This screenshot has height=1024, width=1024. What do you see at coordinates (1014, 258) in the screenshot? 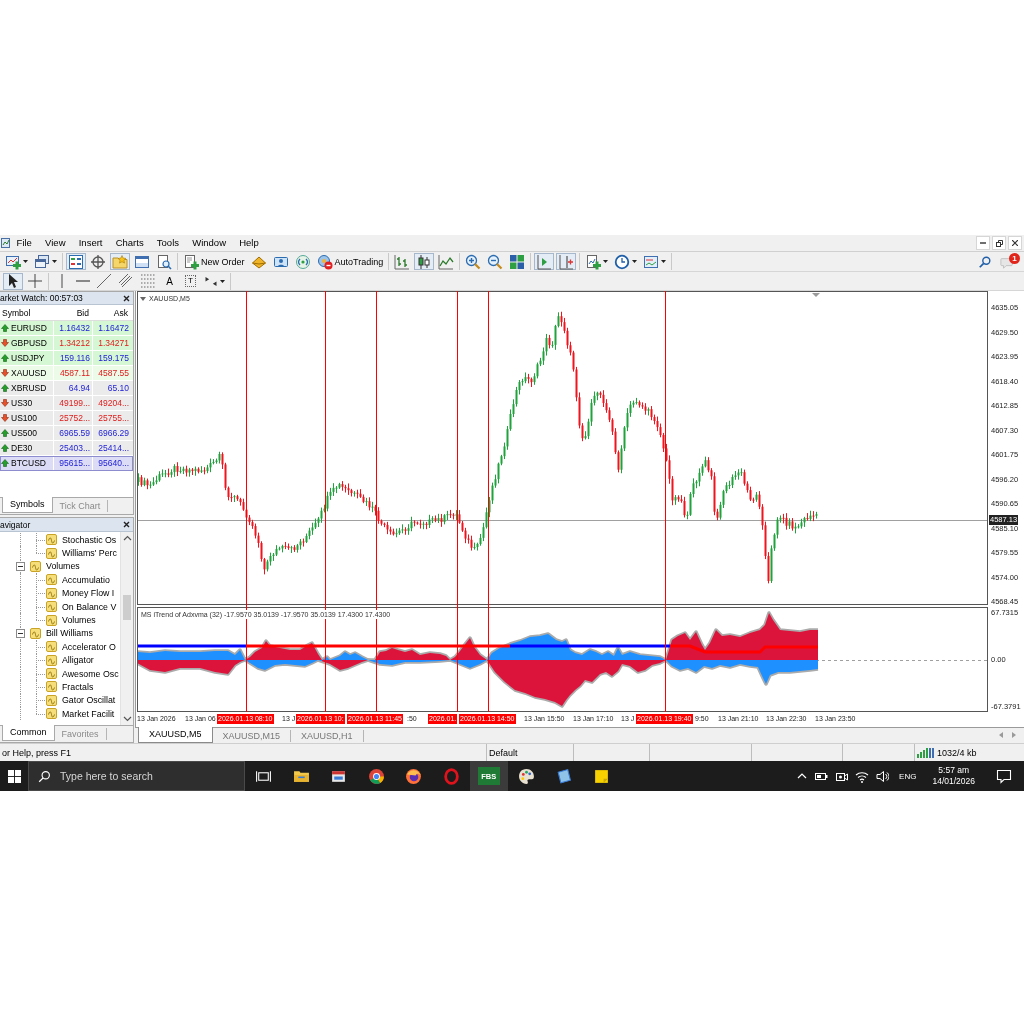
I see `notification-badge: 1` at bounding box center [1014, 258].